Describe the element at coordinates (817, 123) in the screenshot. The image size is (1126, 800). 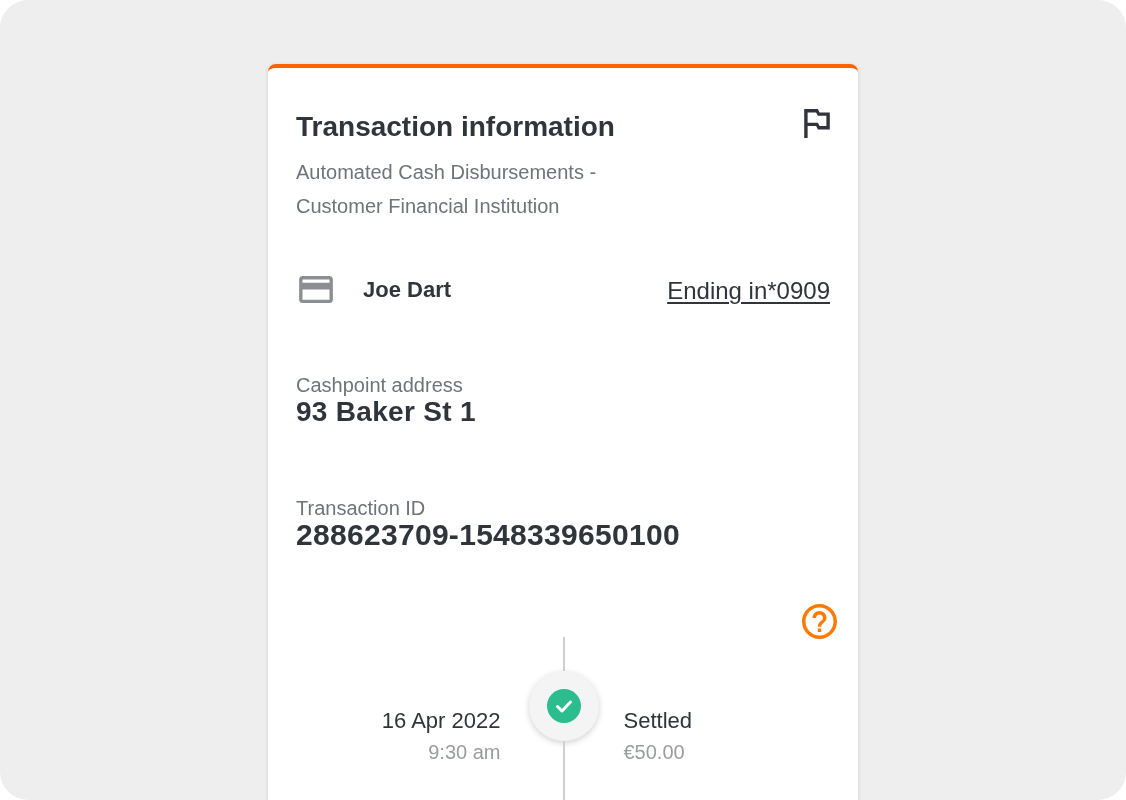
I see `flag-icon` at that location.